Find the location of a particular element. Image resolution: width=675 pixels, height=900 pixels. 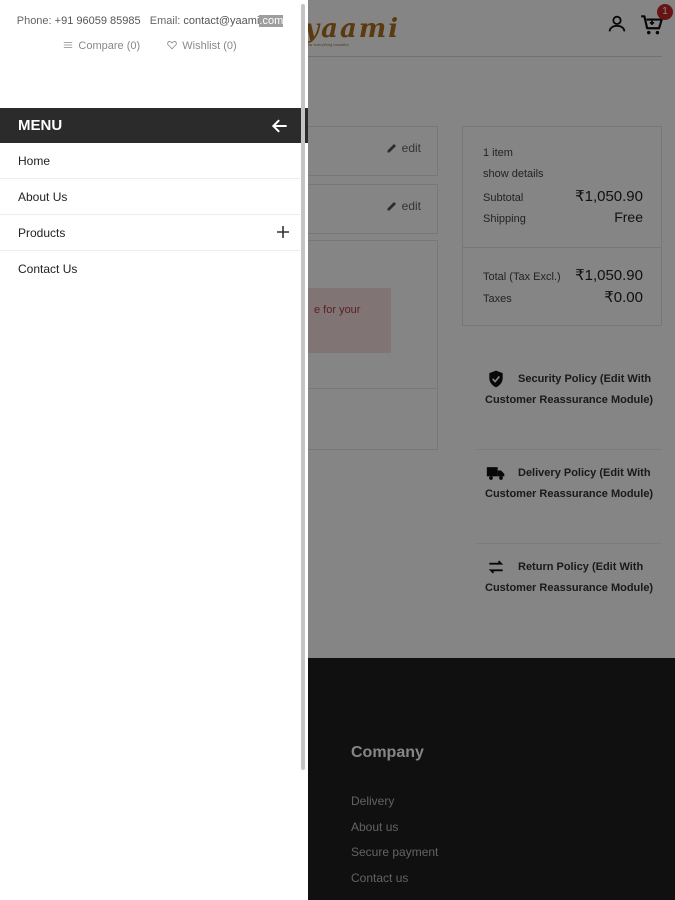

menu-item-about-us: About Us is located at coordinates (150, 197).